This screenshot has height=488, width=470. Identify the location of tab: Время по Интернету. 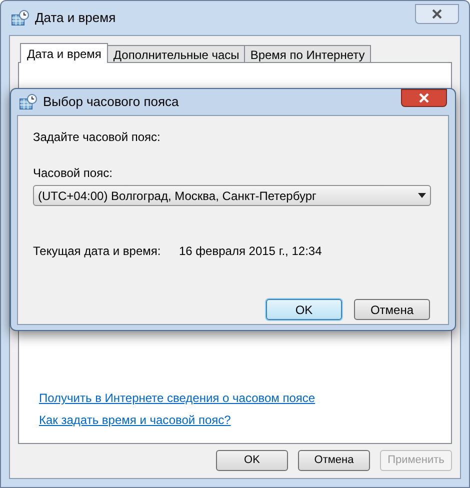
(307, 53).